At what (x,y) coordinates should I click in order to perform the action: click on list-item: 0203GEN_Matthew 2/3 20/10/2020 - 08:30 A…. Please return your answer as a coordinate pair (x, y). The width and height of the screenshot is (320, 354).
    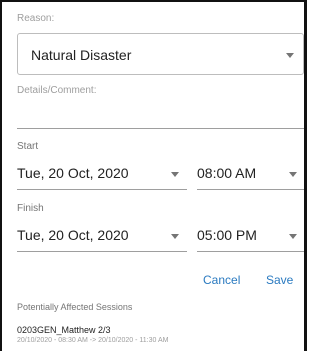
    Looking at the image, I should click on (92, 334).